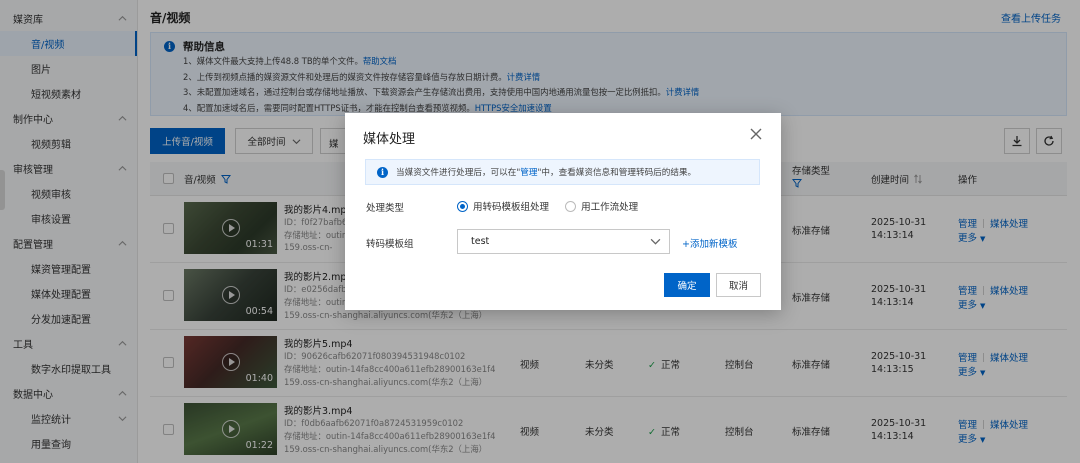  What do you see at coordinates (503, 207) in the screenshot?
I see `radio-template-group: 用转码模板组处理` at bounding box center [503, 207].